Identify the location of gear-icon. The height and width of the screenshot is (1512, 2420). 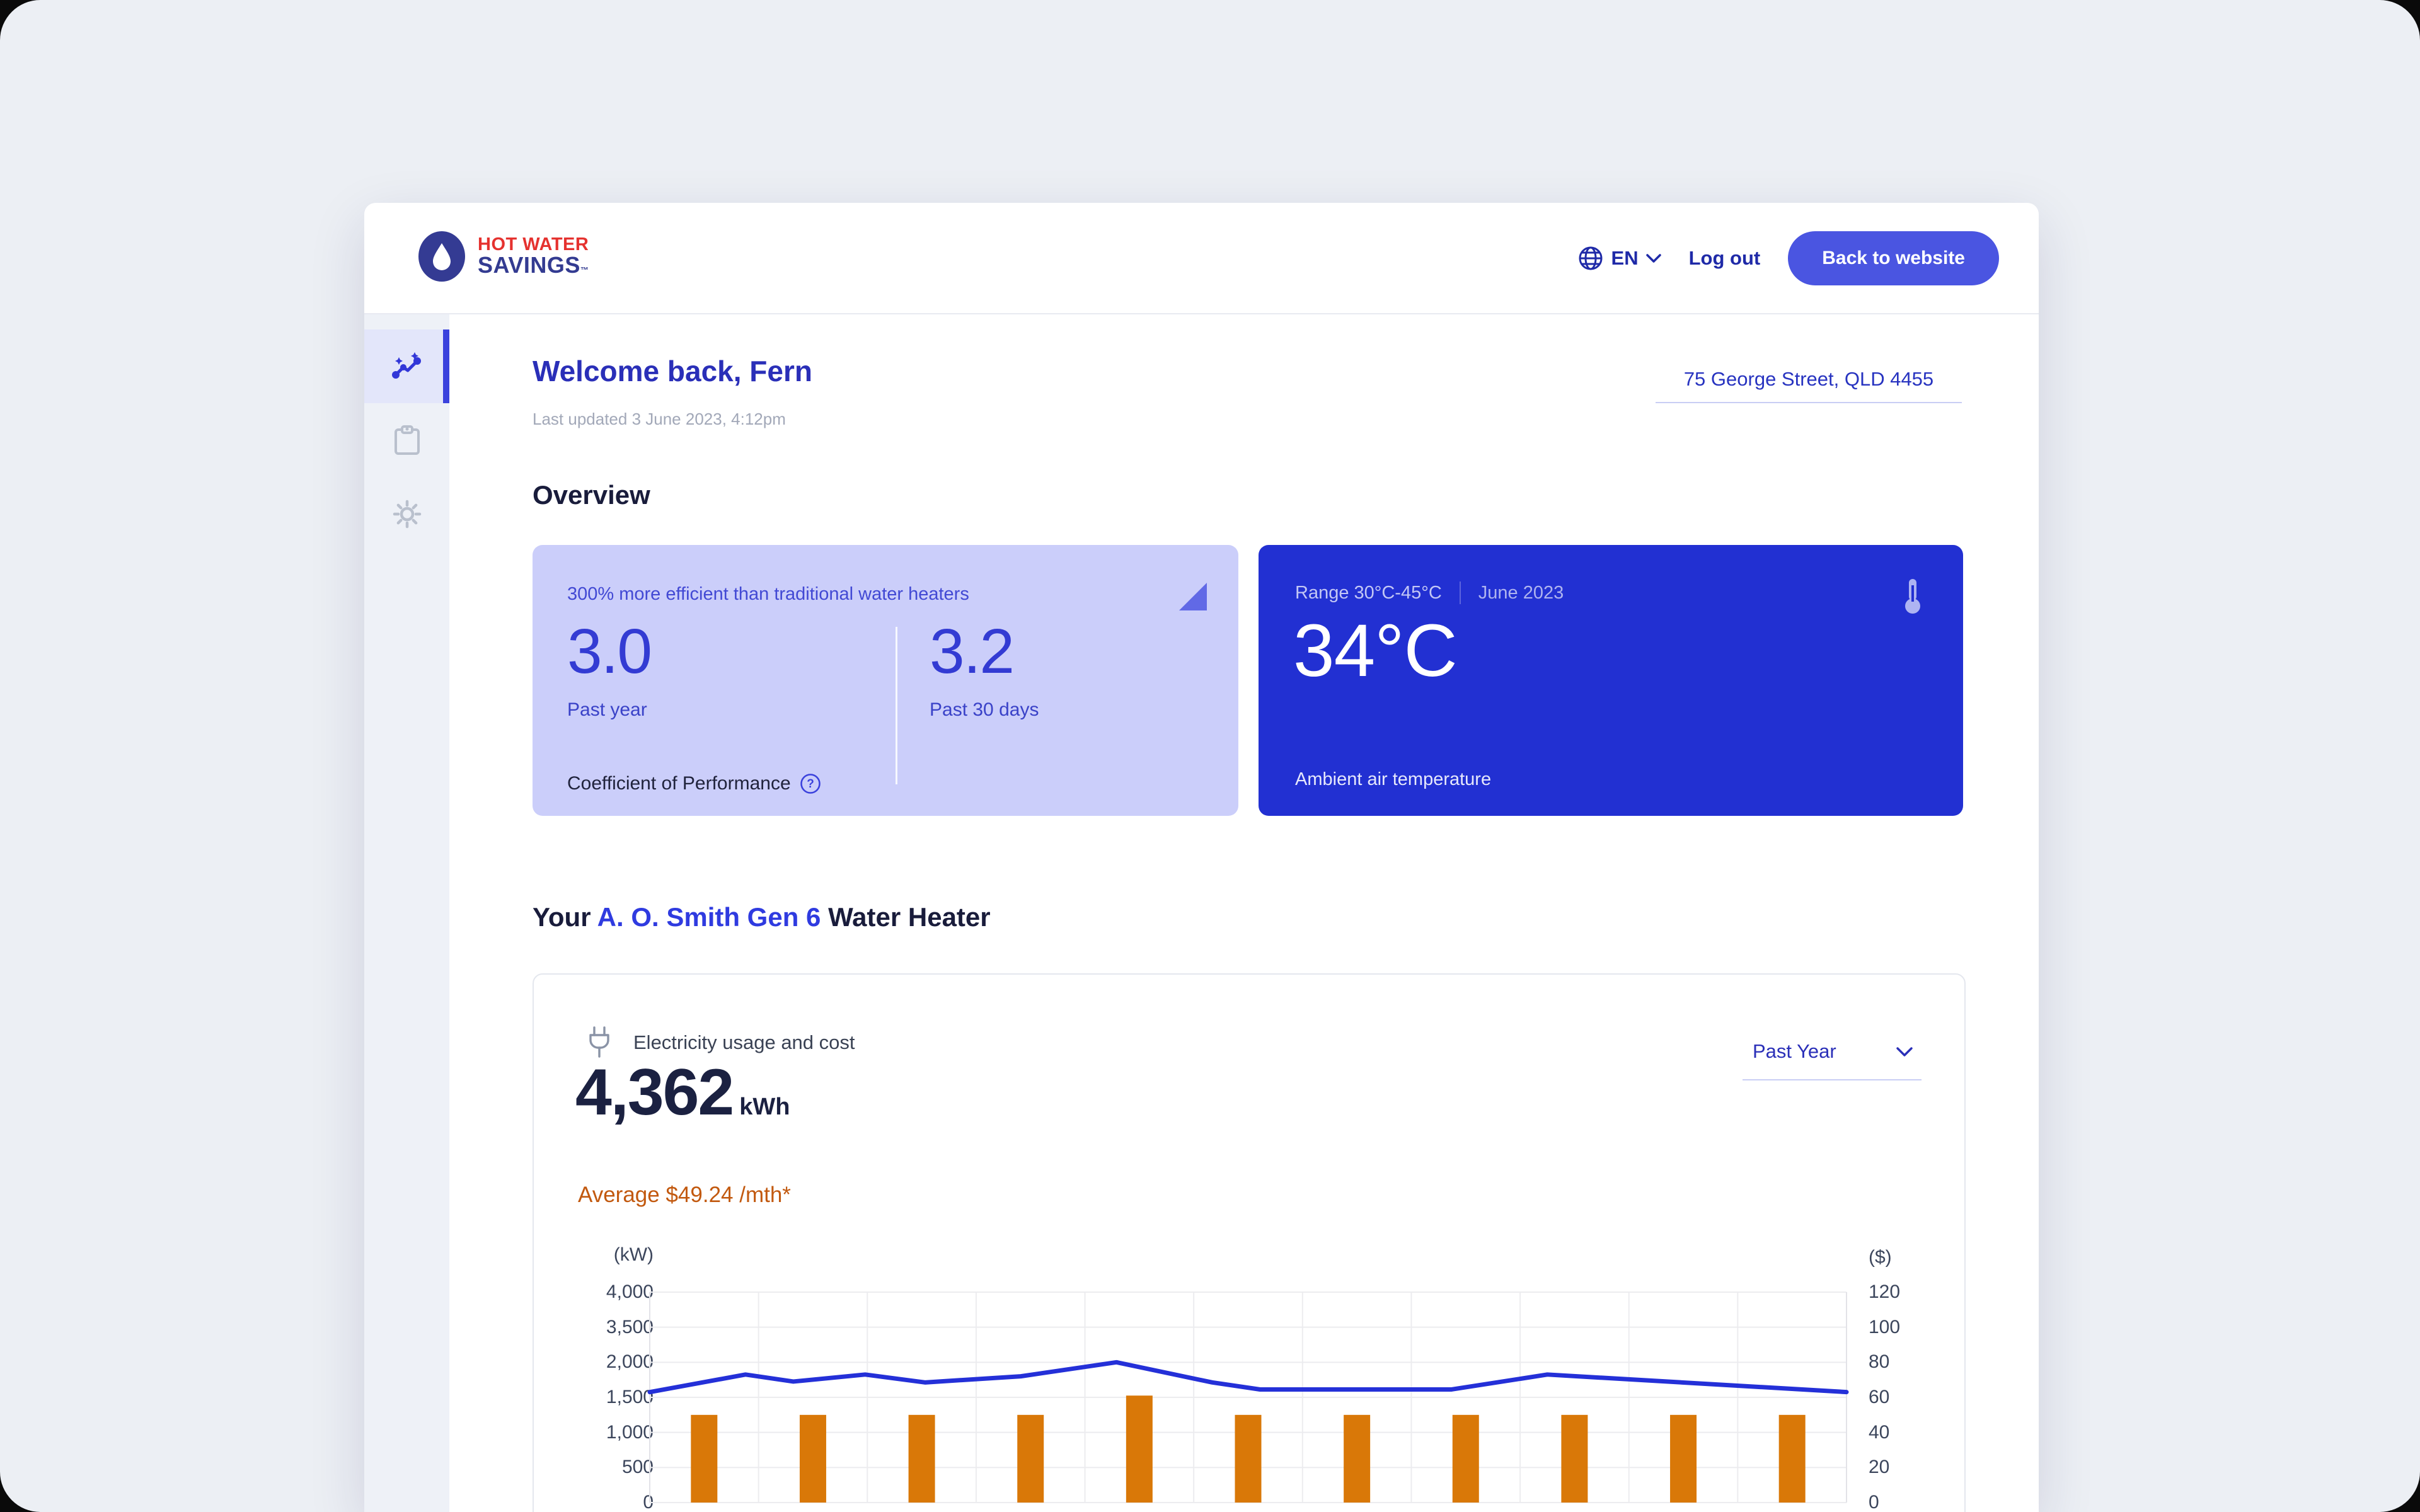
(407, 514).